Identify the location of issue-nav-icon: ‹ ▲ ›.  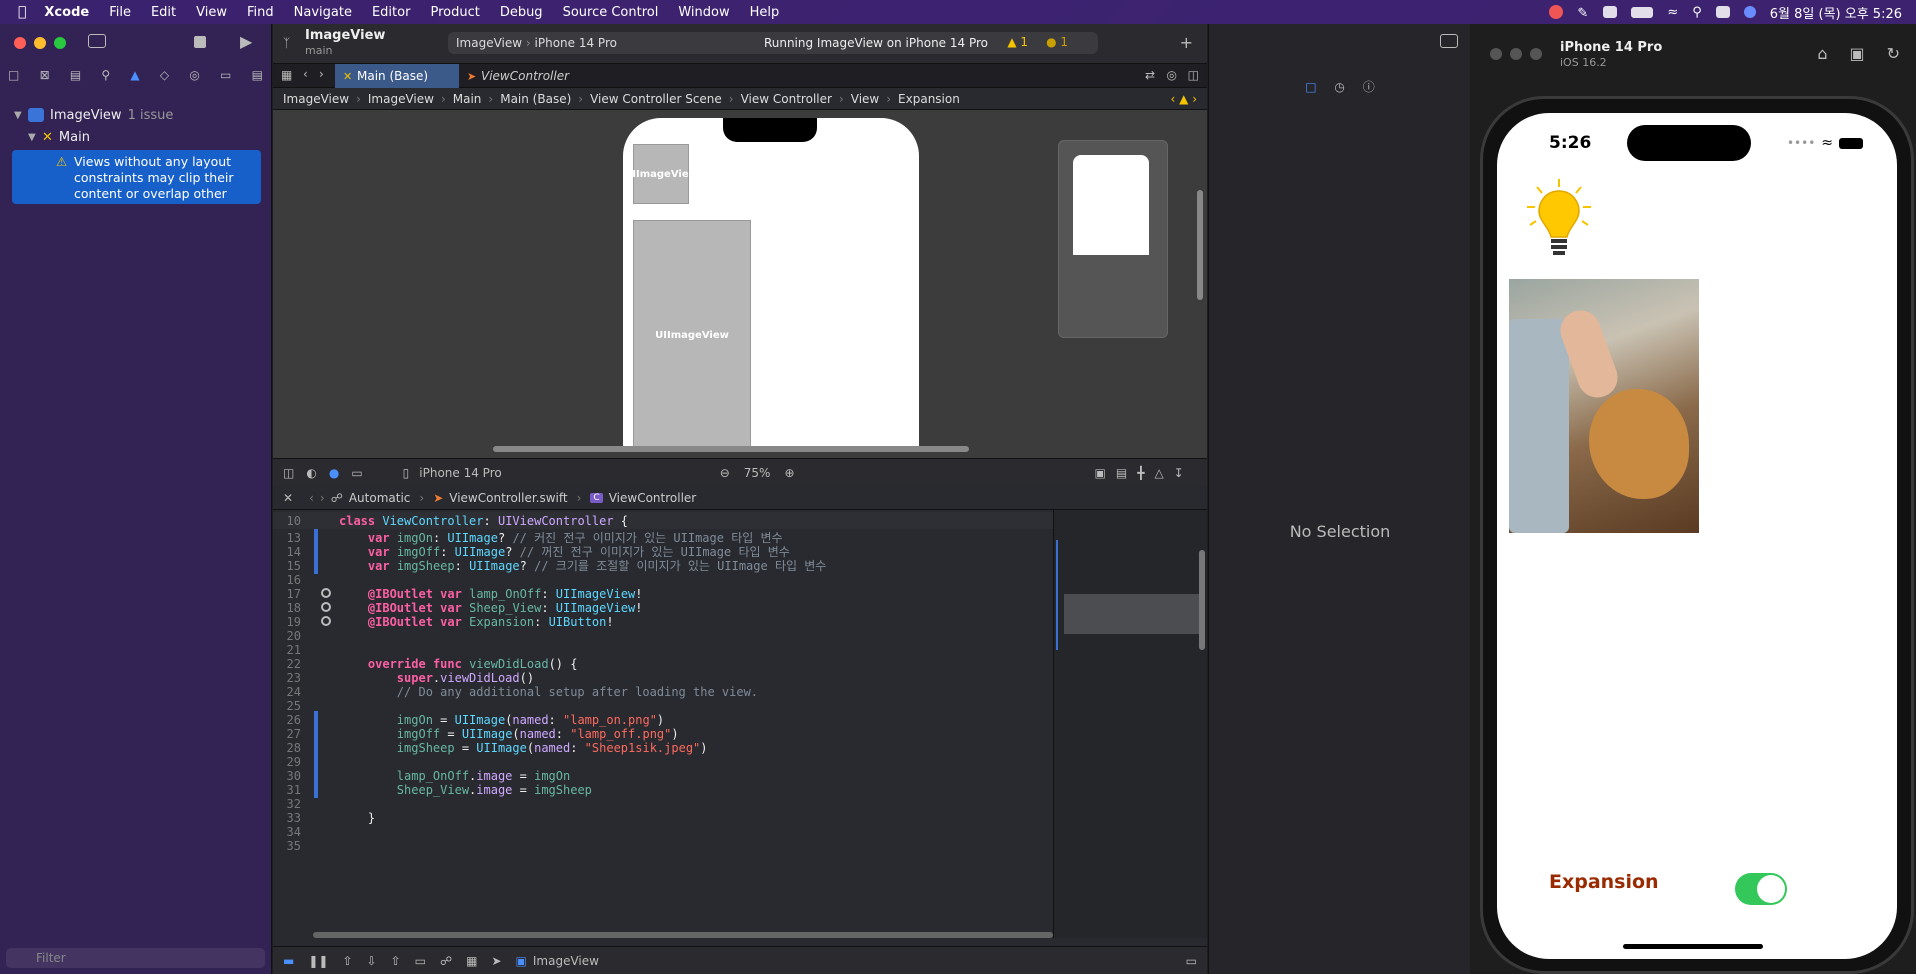
(1184, 99).